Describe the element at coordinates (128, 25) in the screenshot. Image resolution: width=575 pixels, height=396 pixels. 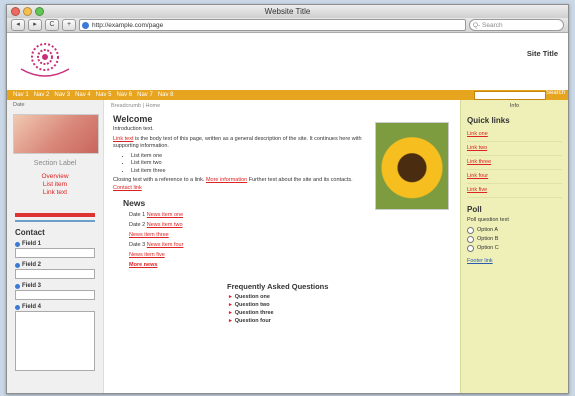
I see `url-text: http://example.com/page` at that location.